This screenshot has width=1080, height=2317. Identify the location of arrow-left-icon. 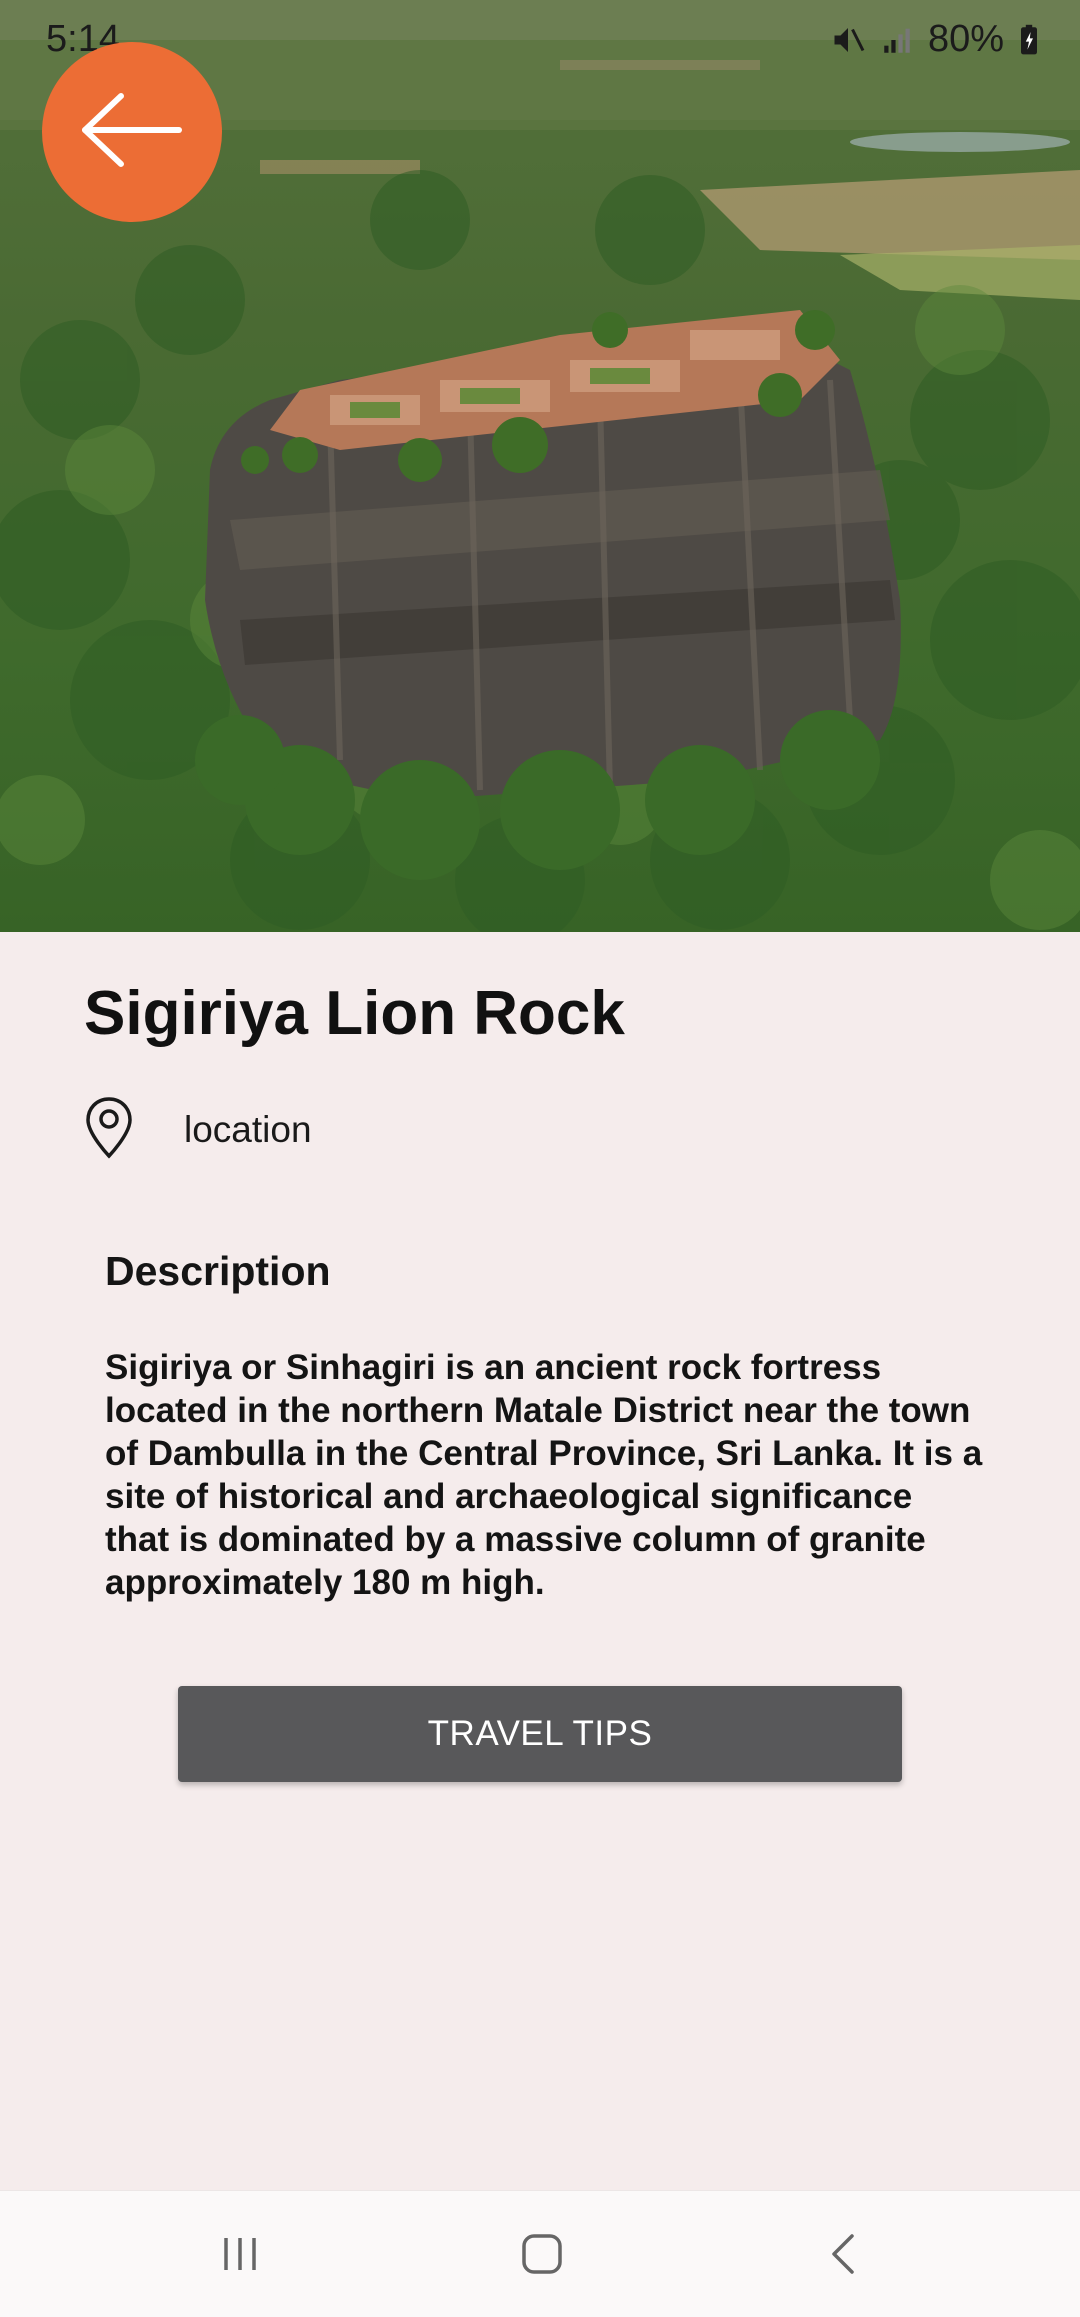
(132, 132).